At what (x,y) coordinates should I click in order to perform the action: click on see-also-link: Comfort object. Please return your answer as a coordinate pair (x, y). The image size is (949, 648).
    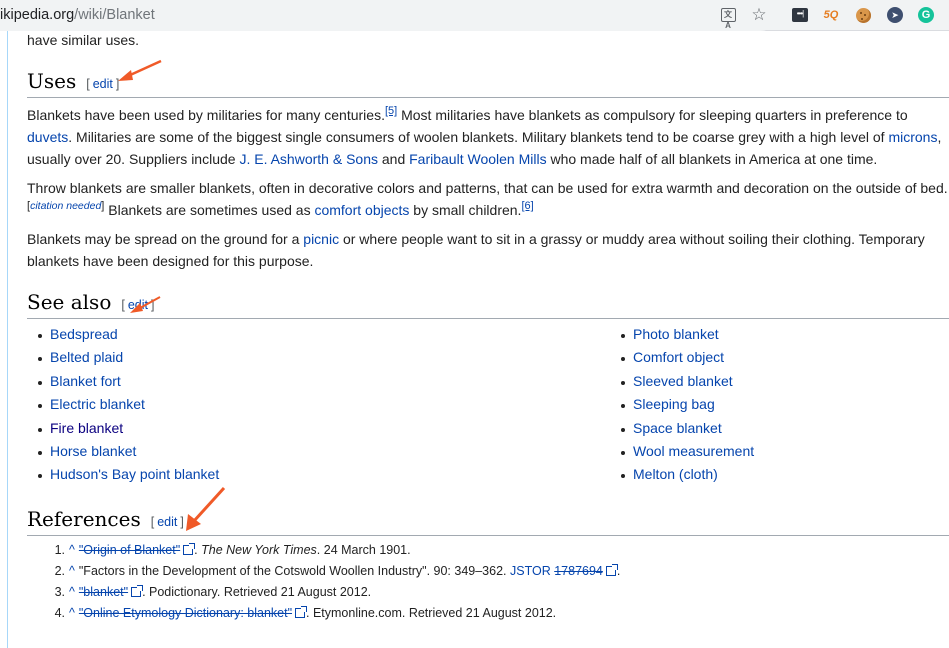
    Looking at the image, I should click on (678, 357).